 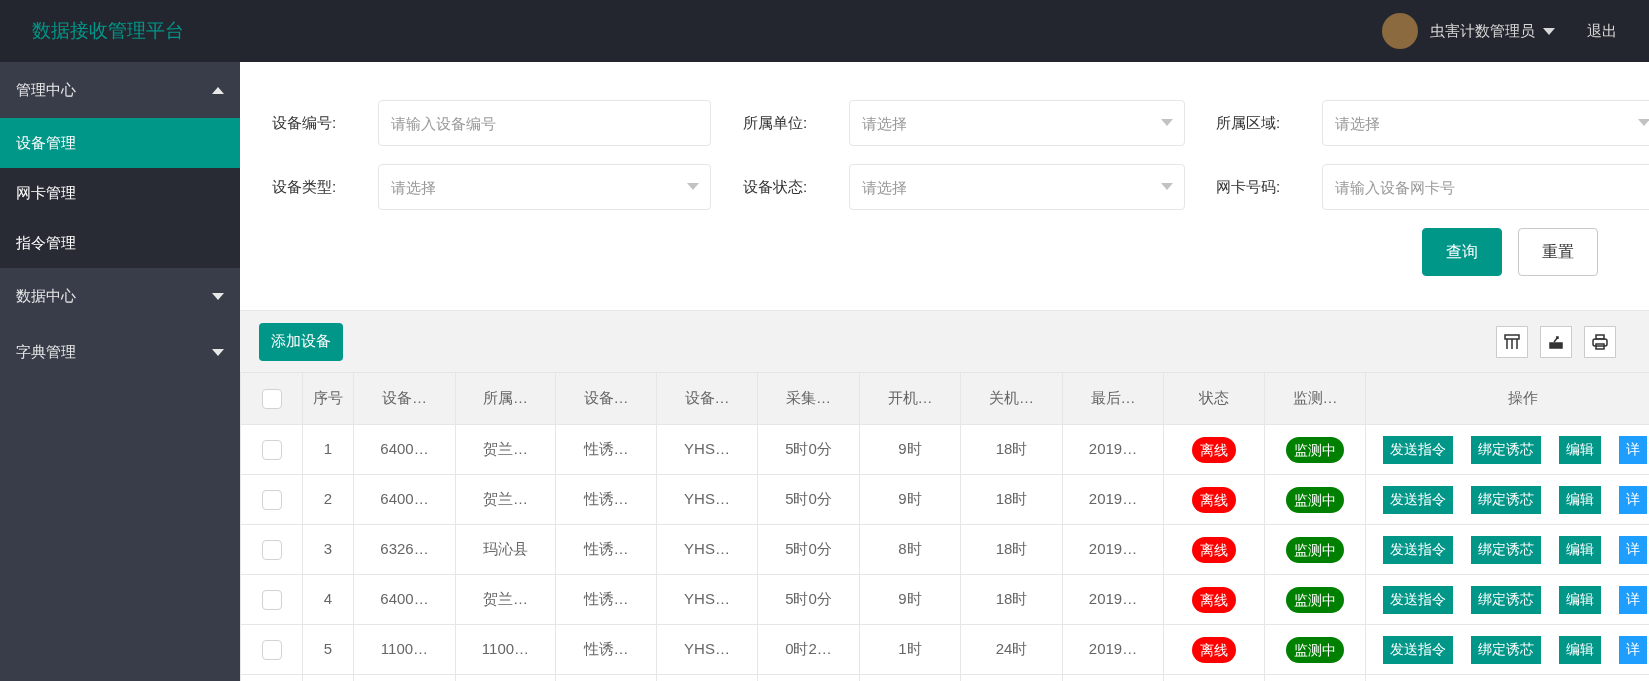 I want to click on logout-link: 退出, so click(x=1602, y=31).